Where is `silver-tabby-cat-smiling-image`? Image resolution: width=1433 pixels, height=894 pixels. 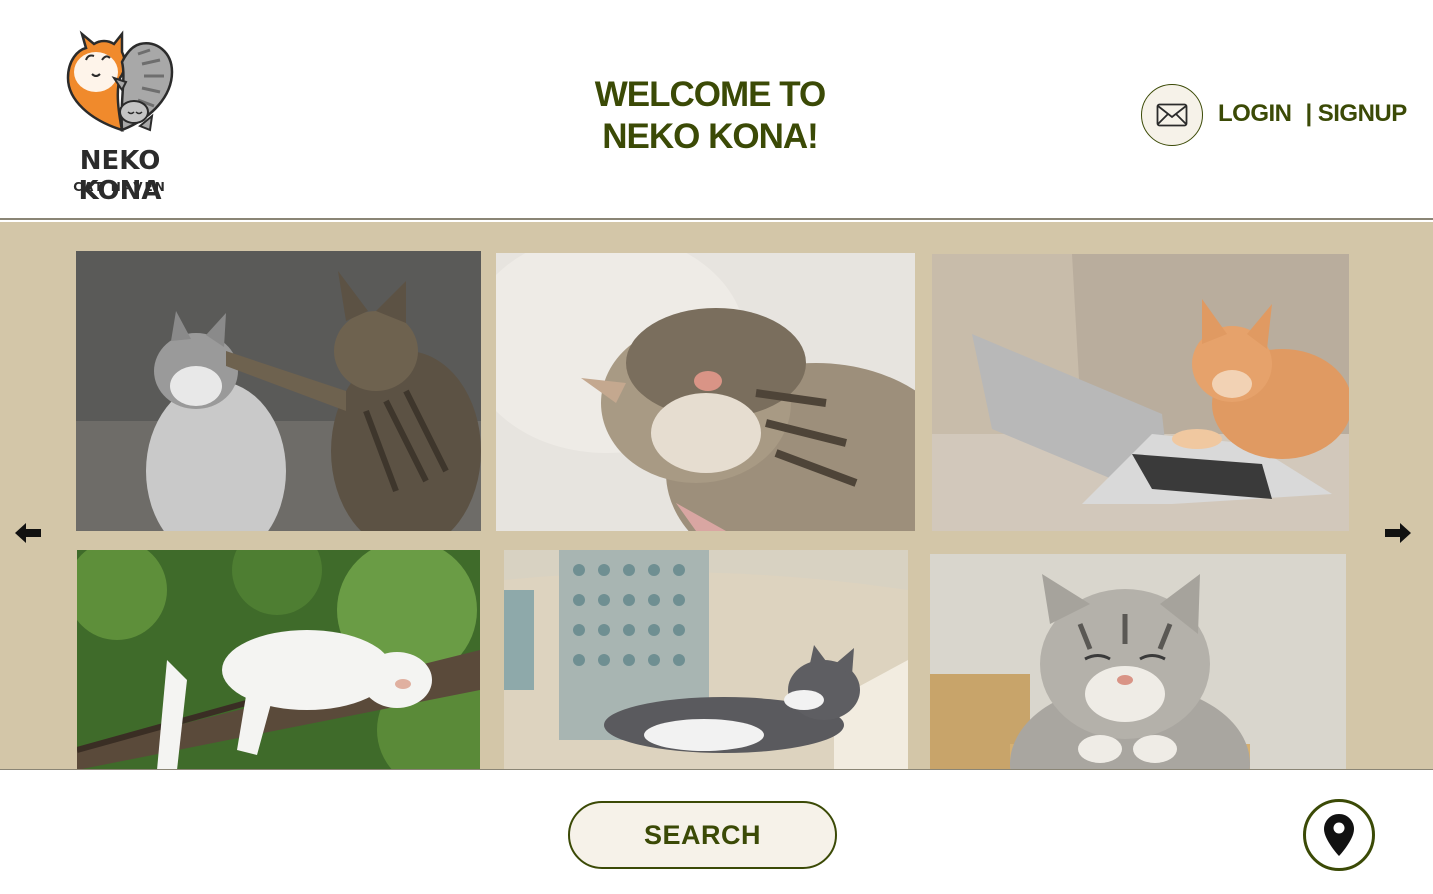 silver-tabby-cat-smiling-image is located at coordinates (1138, 661).